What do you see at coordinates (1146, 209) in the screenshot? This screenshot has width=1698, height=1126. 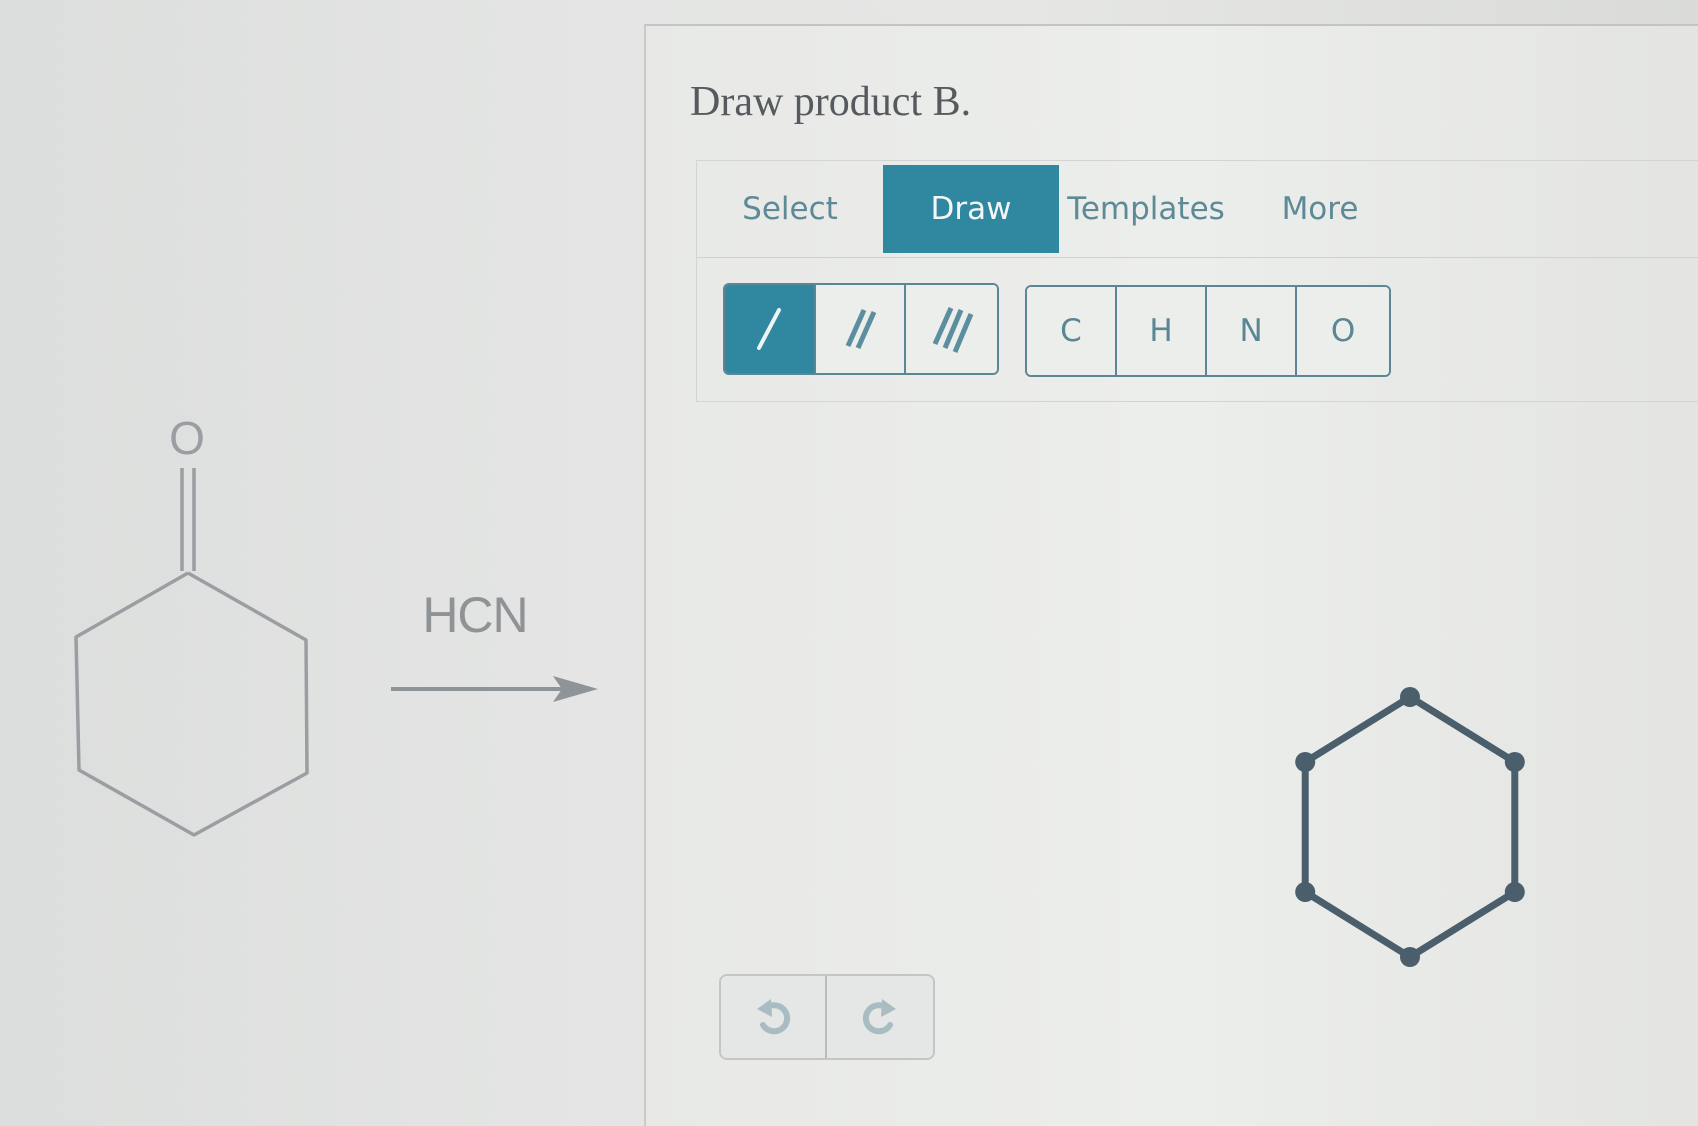 I see `tab-templates: Templates` at bounding box center [1146, 209].